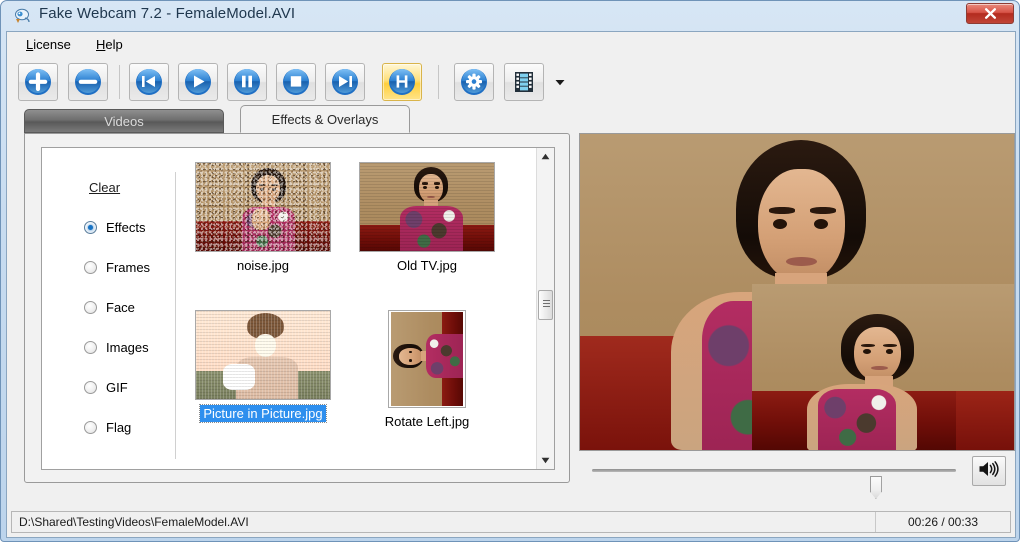 The image size is (1020, 542). I want to click on status-playback-time: 00:26 / 00:33, so click(943, 522).